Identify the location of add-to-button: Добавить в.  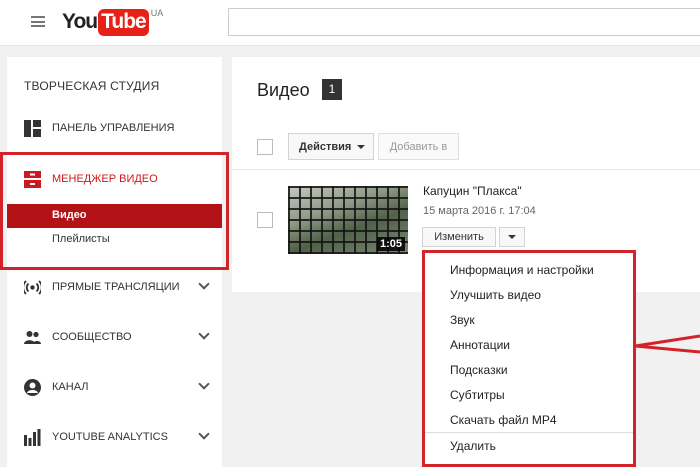
(418, 146).